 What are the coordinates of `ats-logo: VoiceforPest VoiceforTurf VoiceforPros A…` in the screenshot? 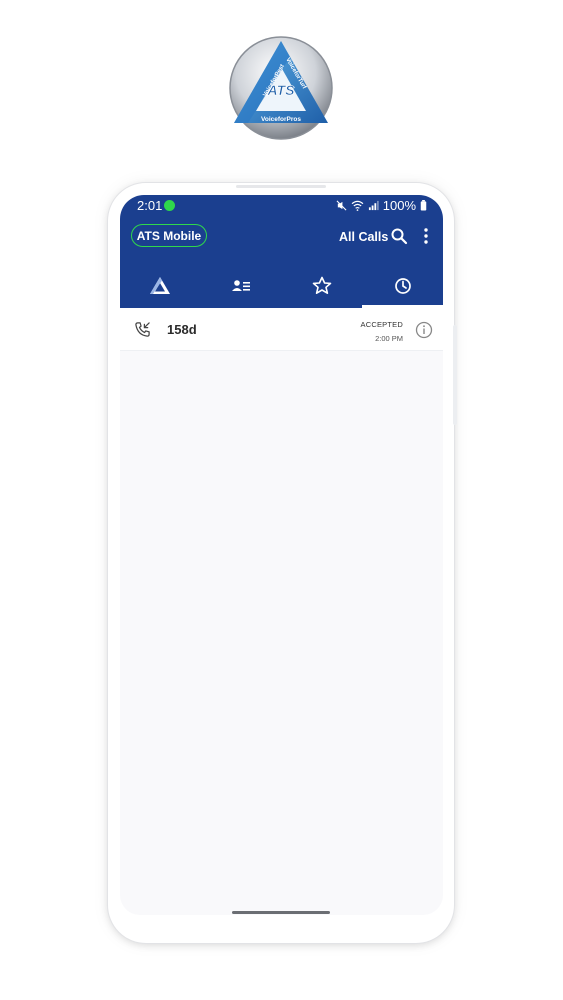 It's located at (281, 88).